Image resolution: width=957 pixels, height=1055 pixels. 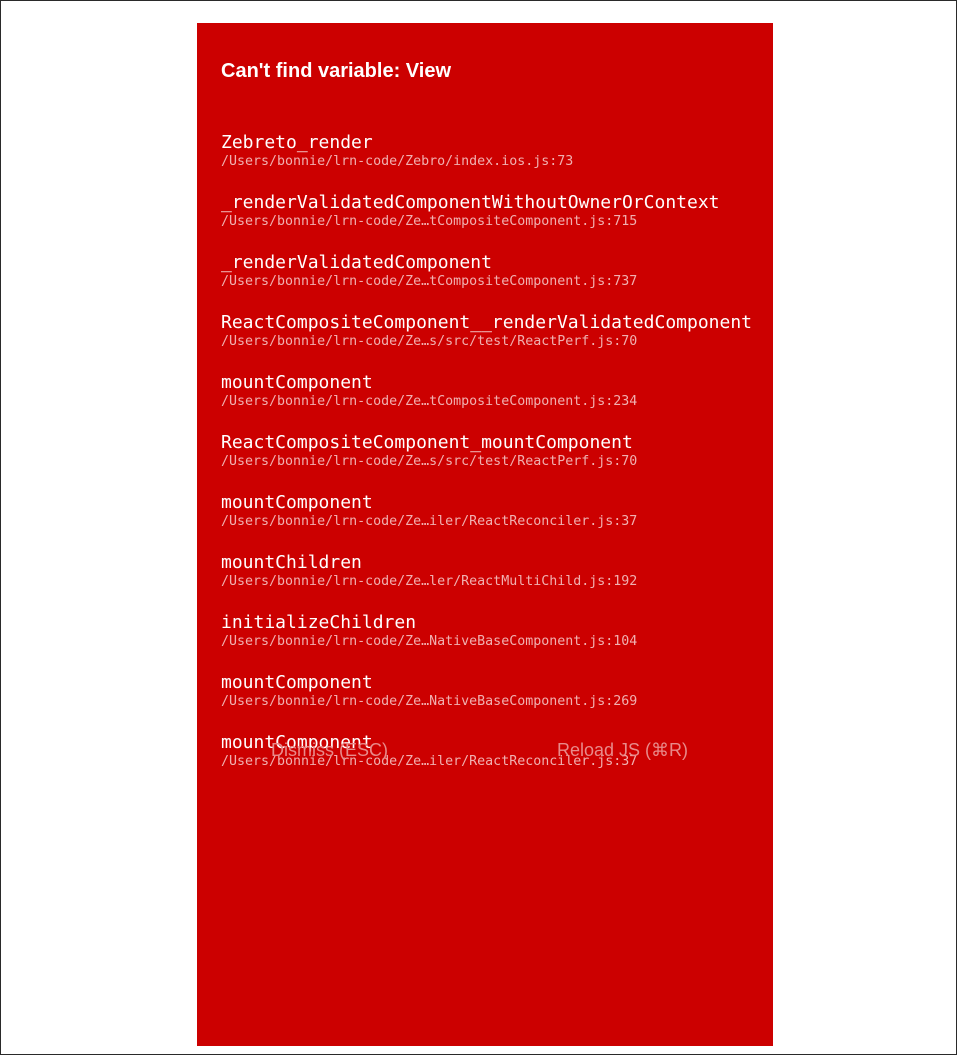 I want to click on stack-frame-function: ReactCompositeComponent_mountComponent, so click(x=427, y=442).